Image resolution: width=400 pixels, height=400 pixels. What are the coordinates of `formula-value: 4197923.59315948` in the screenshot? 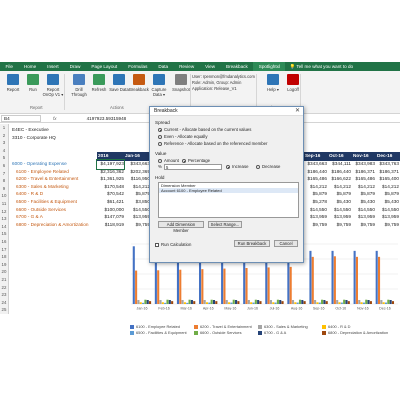 It's located at (107, 118).